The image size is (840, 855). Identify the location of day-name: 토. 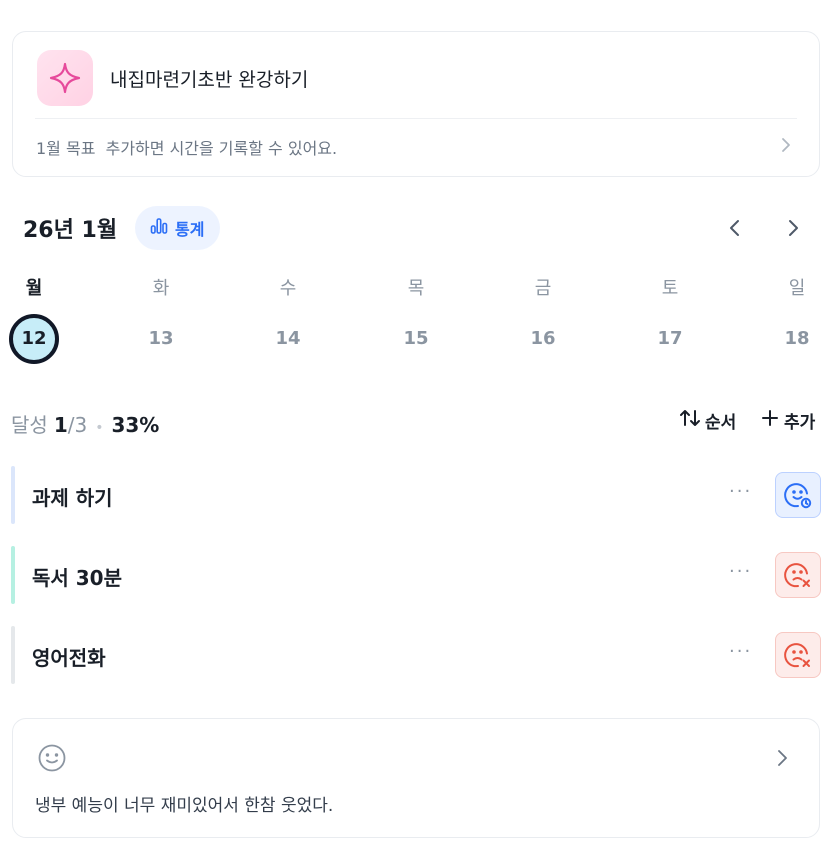
(670, 288).